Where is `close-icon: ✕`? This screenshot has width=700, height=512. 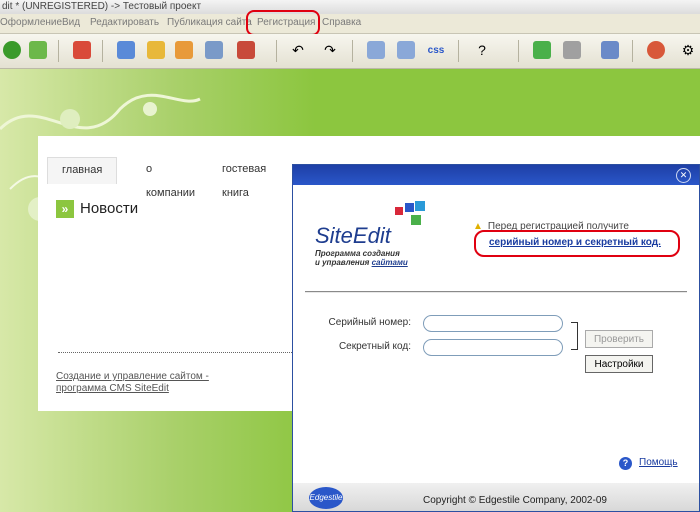
close-icon: ✕ is located at coordinates (683, 175).